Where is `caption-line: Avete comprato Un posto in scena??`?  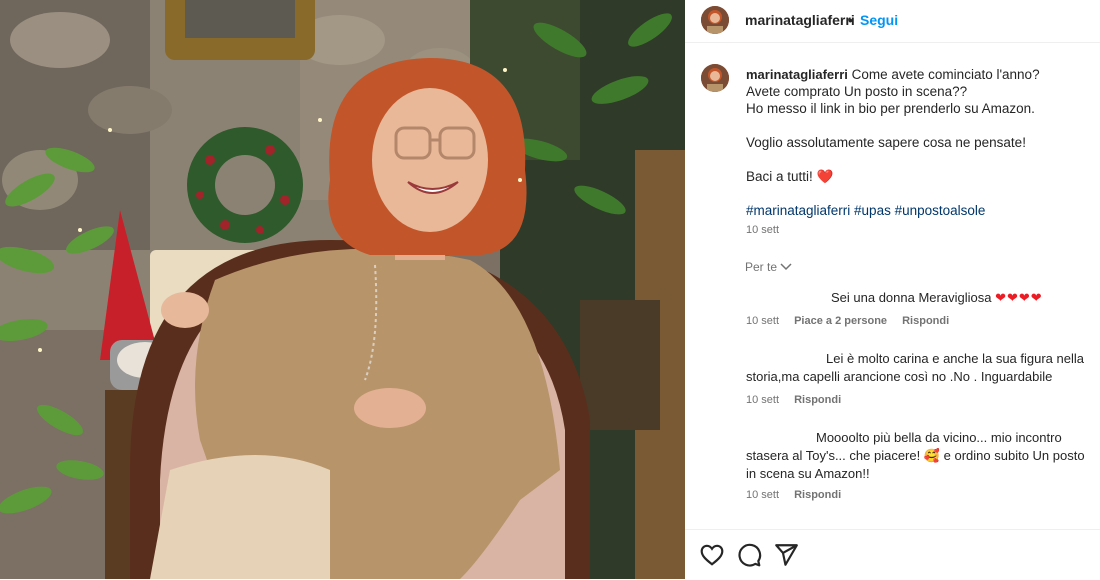
caption-line: Avete comprato Un posto in scena?? is located at coordinates (857, 91).